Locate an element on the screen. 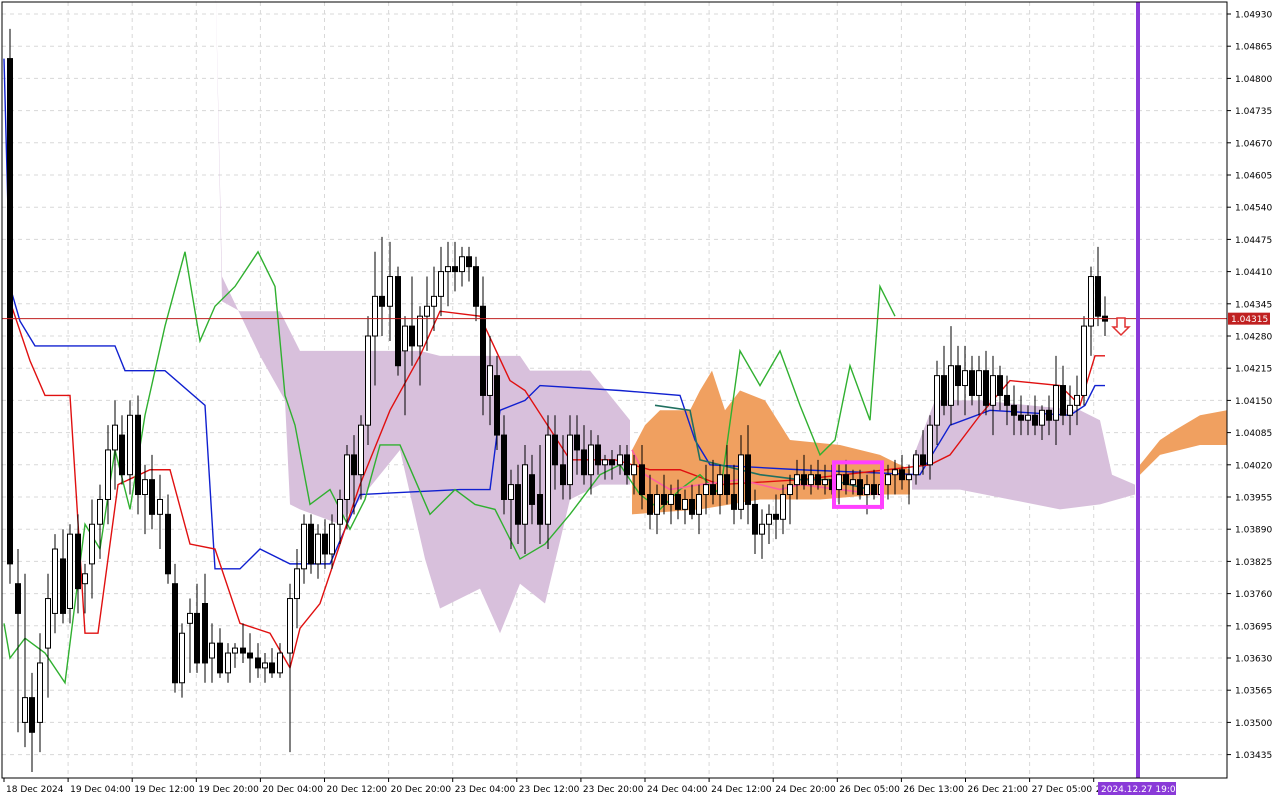 This screenshot has width=1280, height=804. price-tick-label: 1.03825 is located at coordinates (1253, 563).